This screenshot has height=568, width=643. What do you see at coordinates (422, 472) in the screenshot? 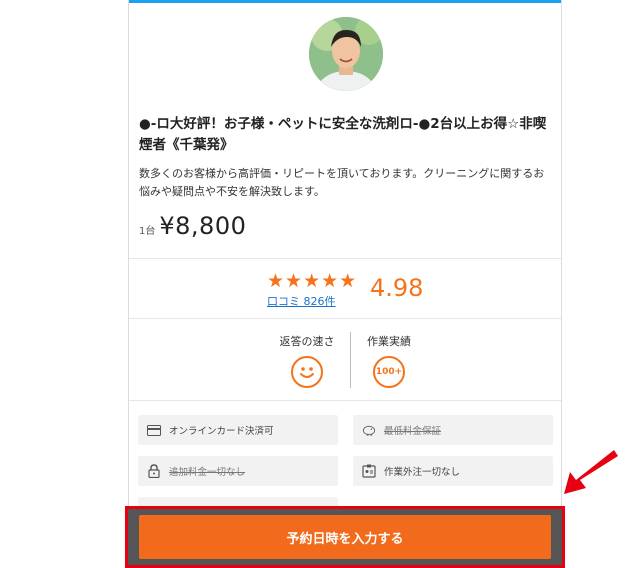
I see `feature-label: 作業外注一切なし` at bounding box center [422, 472].